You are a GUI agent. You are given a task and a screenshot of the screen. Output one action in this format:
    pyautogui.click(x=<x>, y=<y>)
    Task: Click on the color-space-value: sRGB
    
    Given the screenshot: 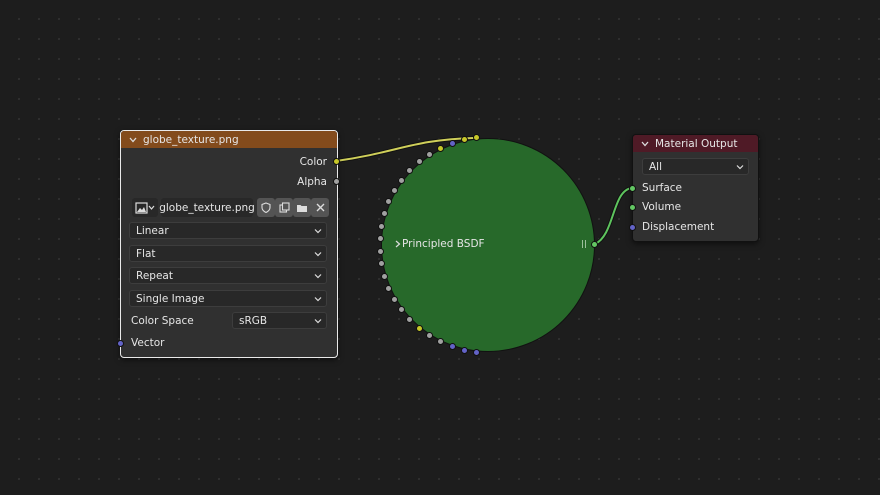 What is the action you would take?
    pyautogui.click(x=253, y=320)
    